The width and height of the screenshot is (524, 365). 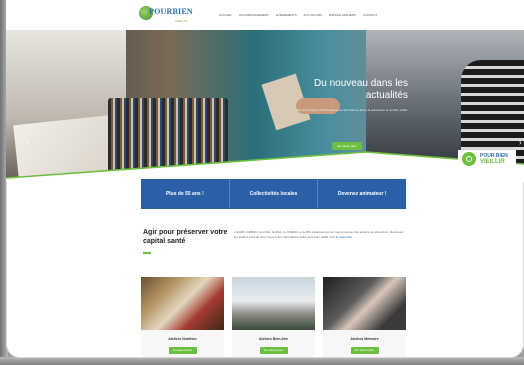 What do you see at coordinates (364, 303) in the screenshot?
I see `card-memory-photo` at bounding box center [364, 303].